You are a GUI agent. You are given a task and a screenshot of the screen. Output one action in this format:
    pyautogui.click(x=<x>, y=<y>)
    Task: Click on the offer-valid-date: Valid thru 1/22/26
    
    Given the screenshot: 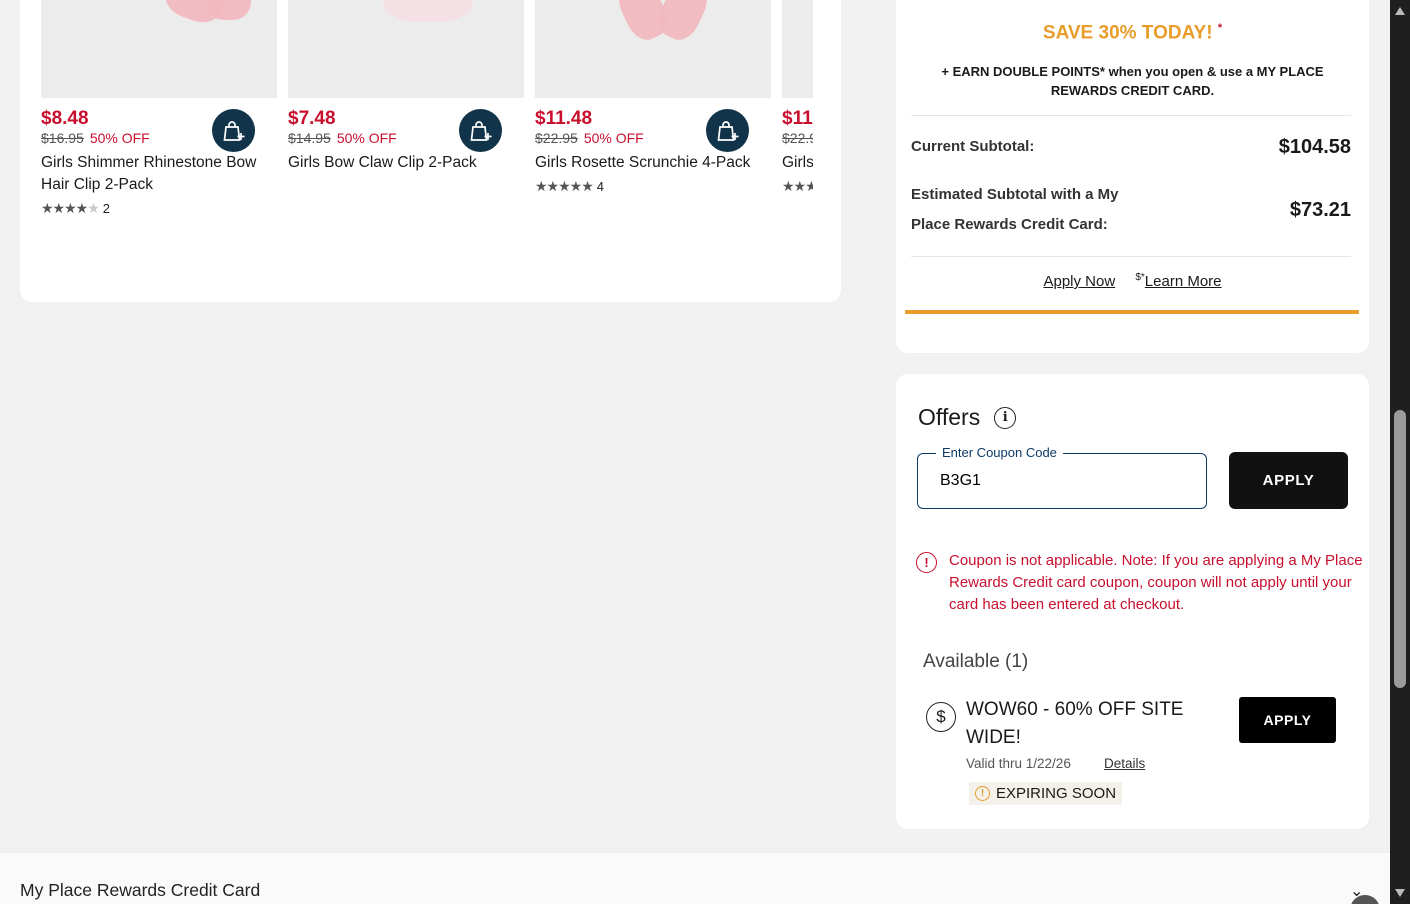 What is the action you would take?
    pyautogui.click(x=1018, y=763)
    